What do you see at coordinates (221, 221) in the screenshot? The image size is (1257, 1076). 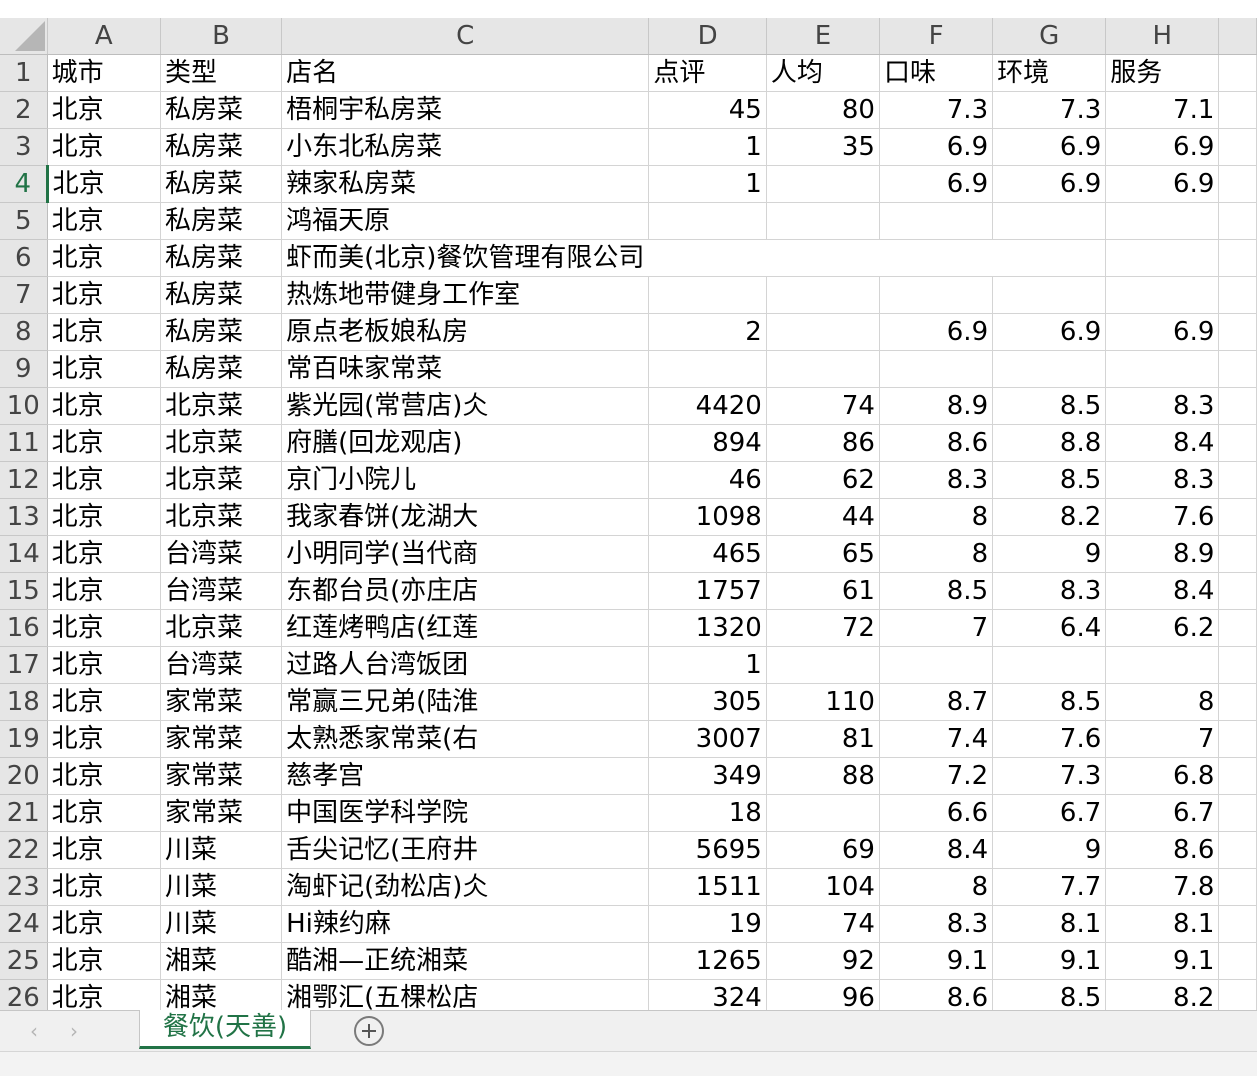 I see `cell-b5: 私房菜` at bounding box center [221, 221].